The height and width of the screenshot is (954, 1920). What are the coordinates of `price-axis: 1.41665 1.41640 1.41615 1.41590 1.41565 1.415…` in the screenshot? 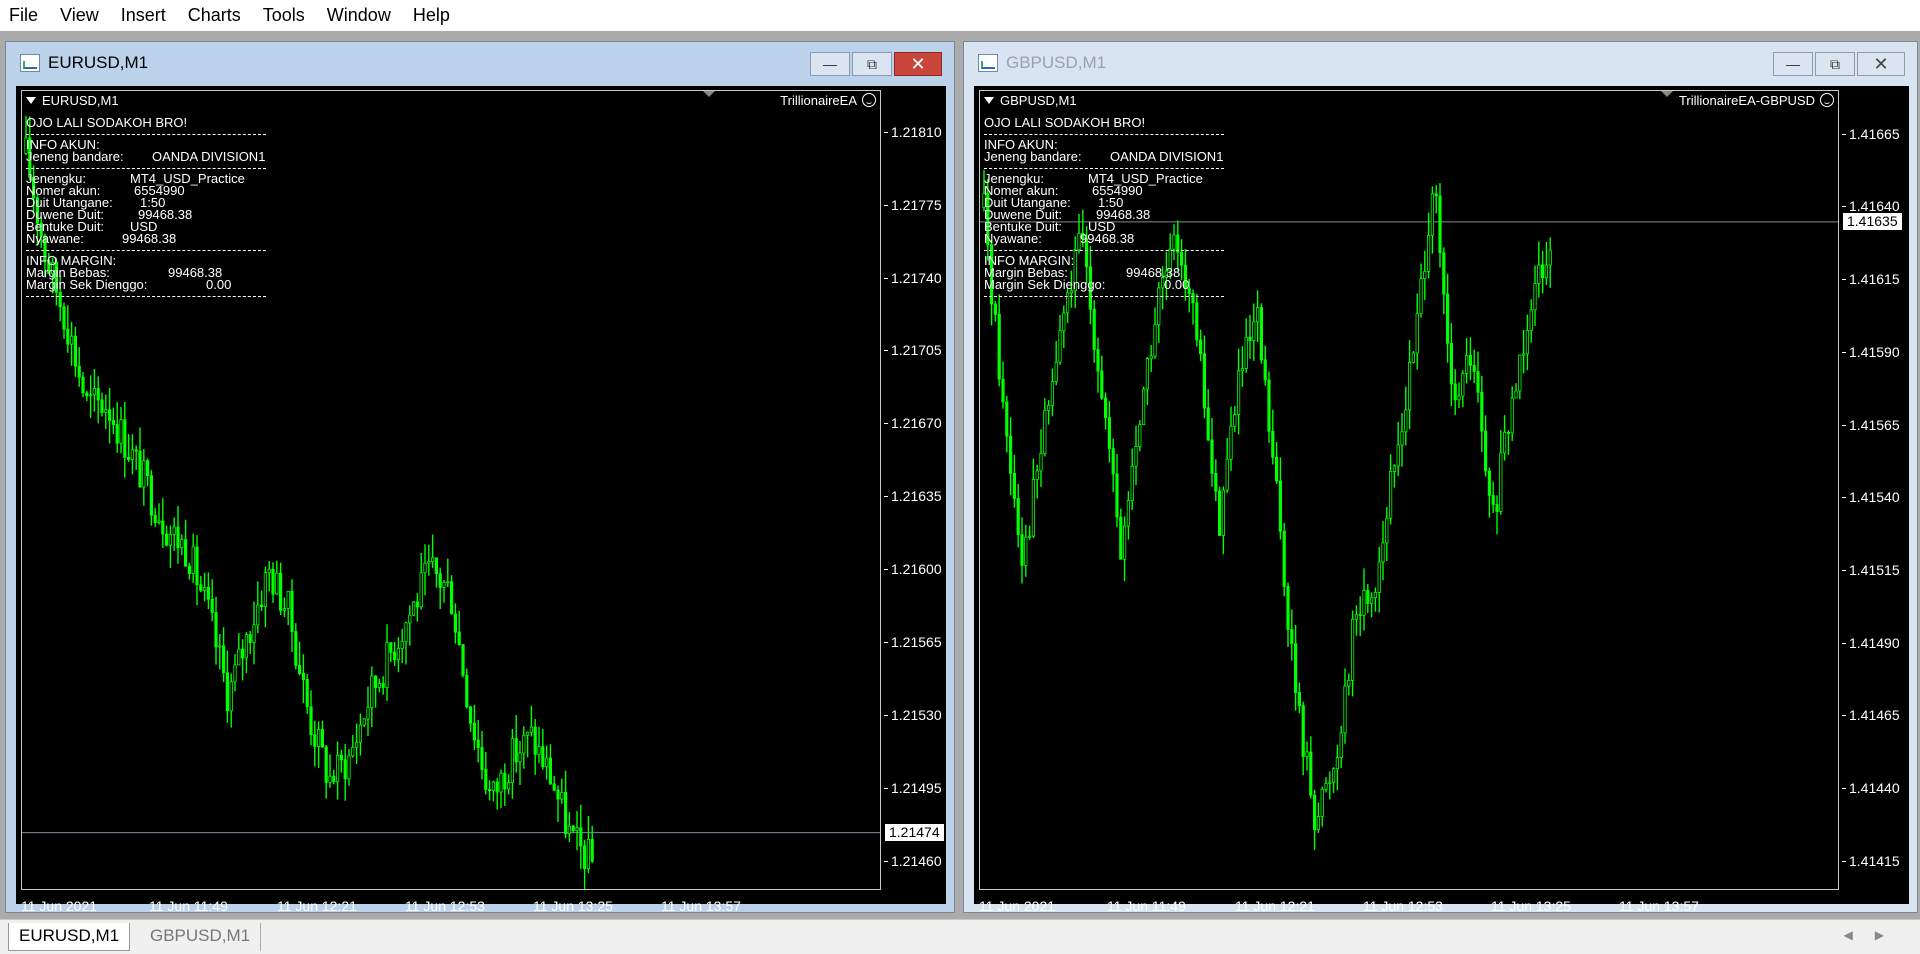 It's located at (1877, 490).